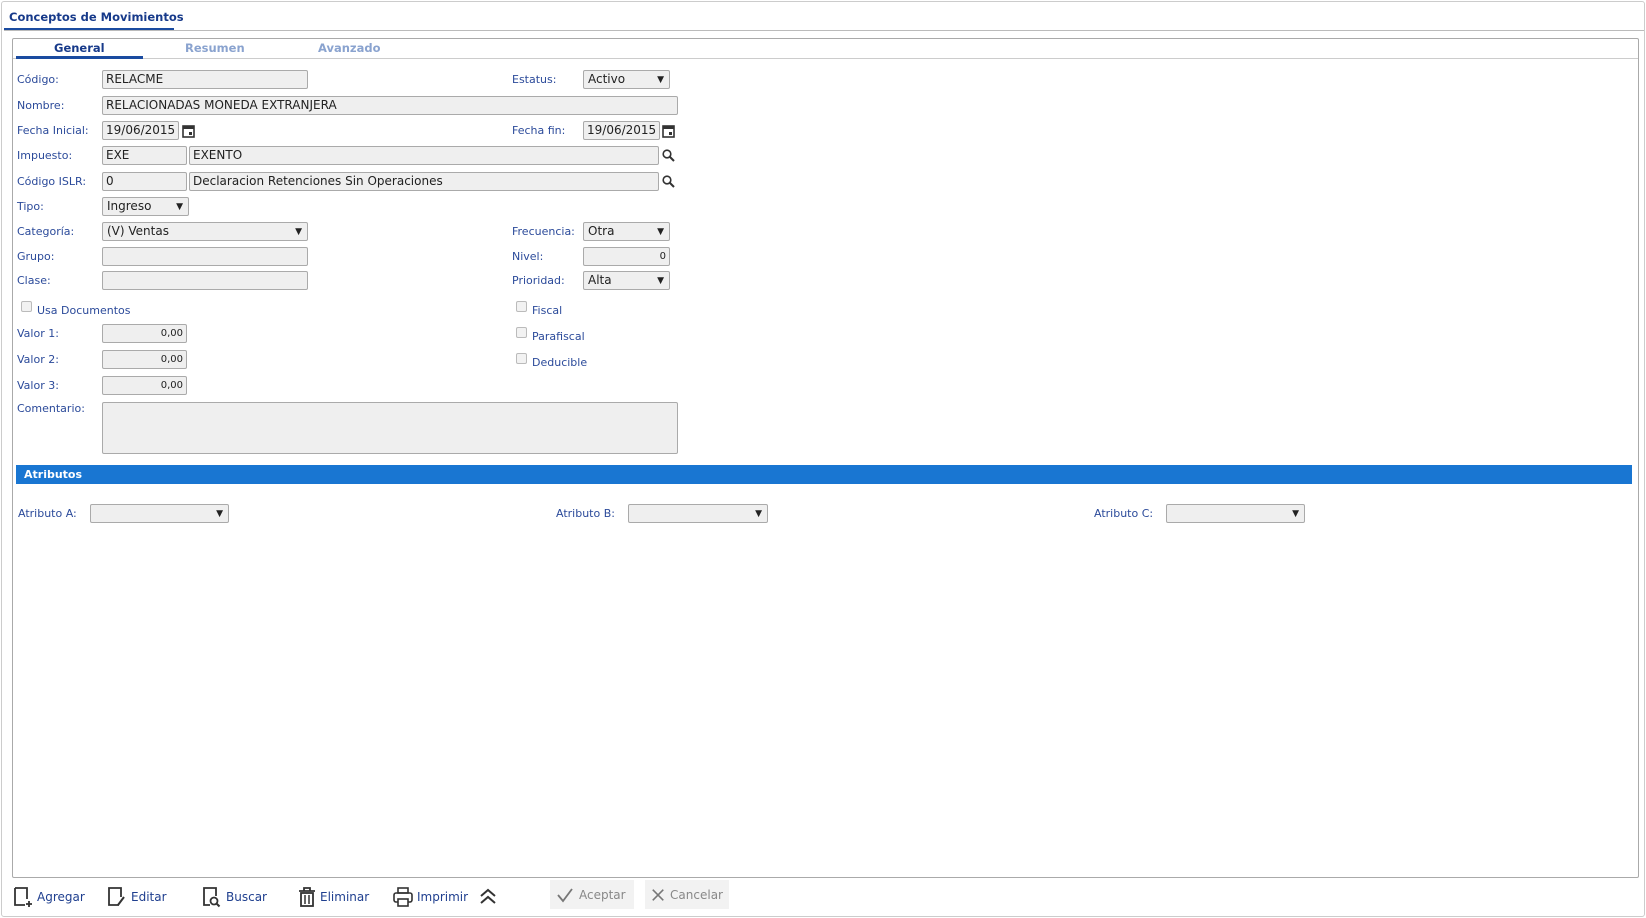  What do you see at coordinates (621, 130) in the screenshot?
I see `fecha-fin-input: 19/06/2015` at bounding box center [621, 130].